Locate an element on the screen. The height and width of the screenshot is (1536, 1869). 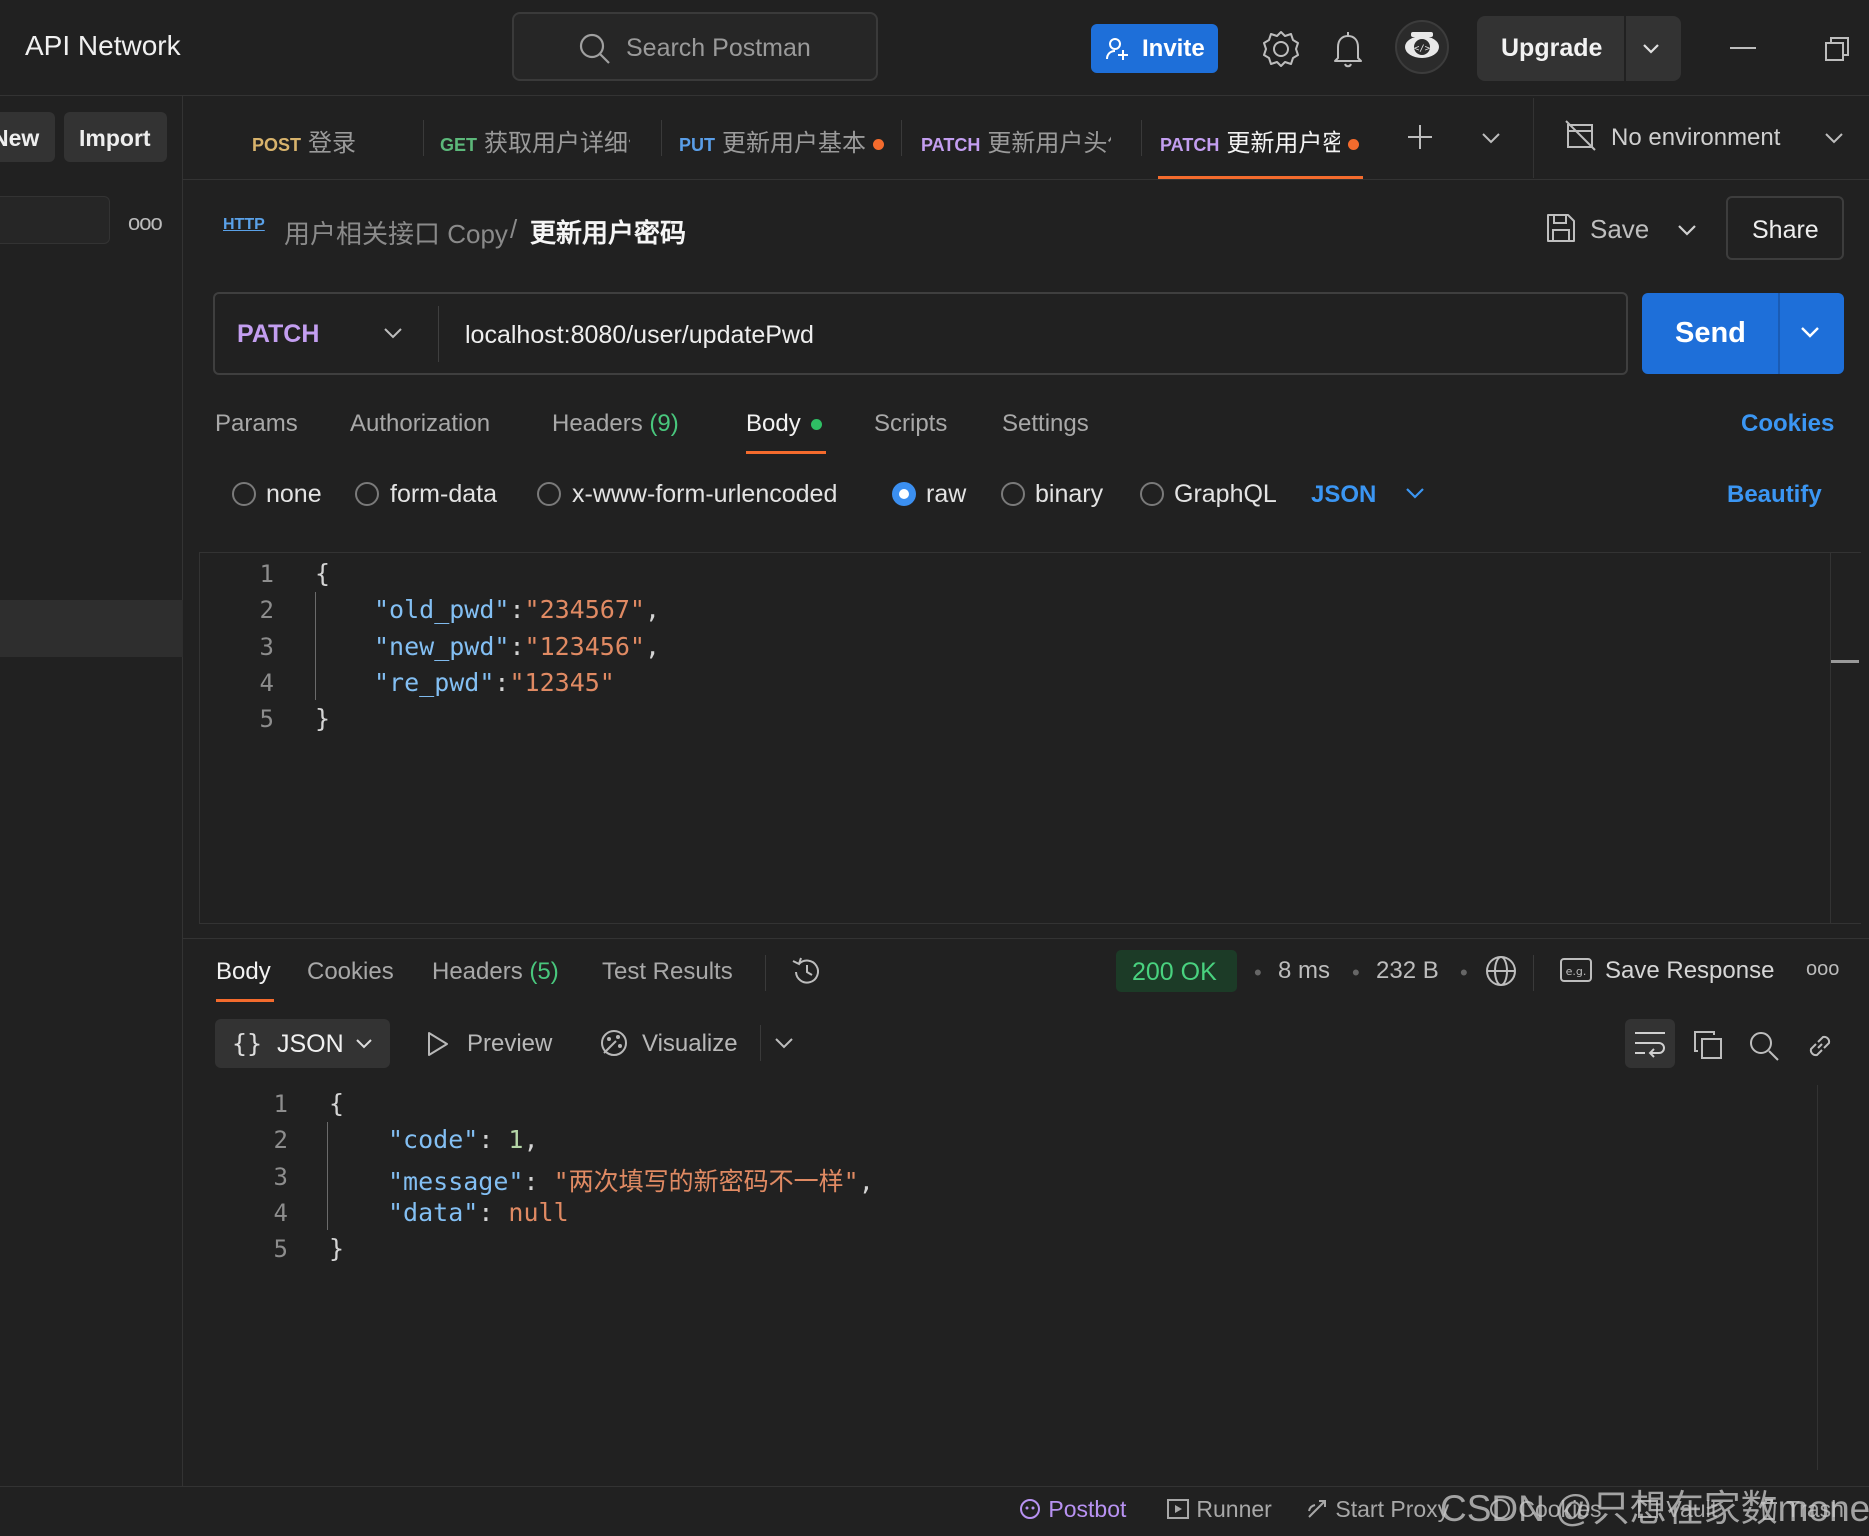
language-chevron-down-icon is located at coordinates (1415, 495).